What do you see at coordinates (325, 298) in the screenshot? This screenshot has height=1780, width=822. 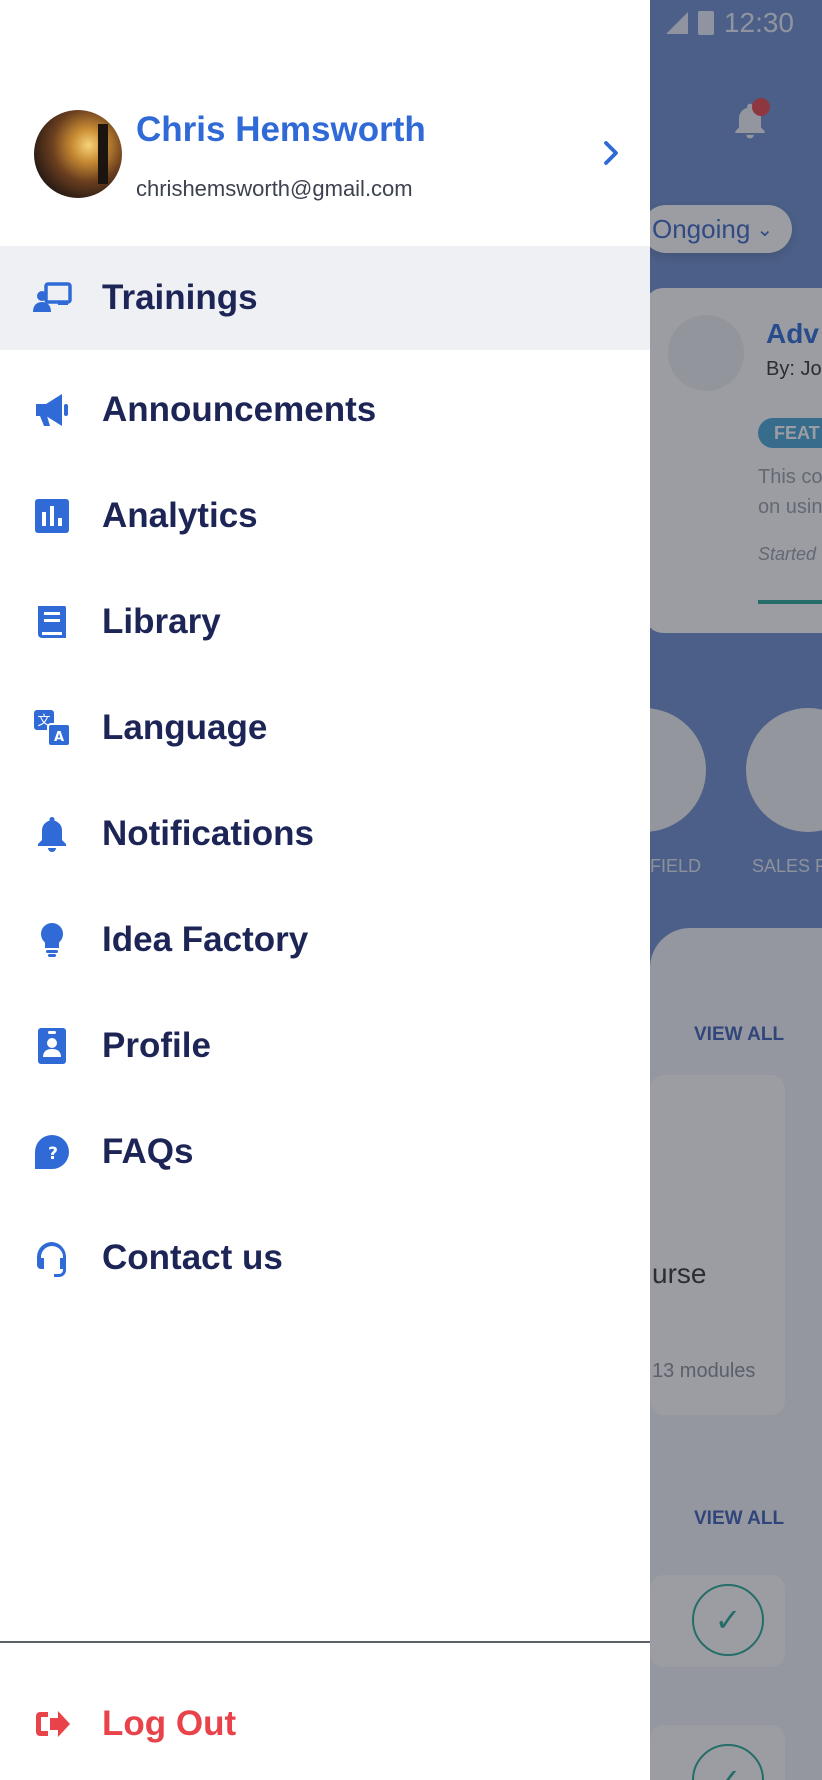 I see `menu-item-trainings: Trainings` at bounding box center [325, 298].